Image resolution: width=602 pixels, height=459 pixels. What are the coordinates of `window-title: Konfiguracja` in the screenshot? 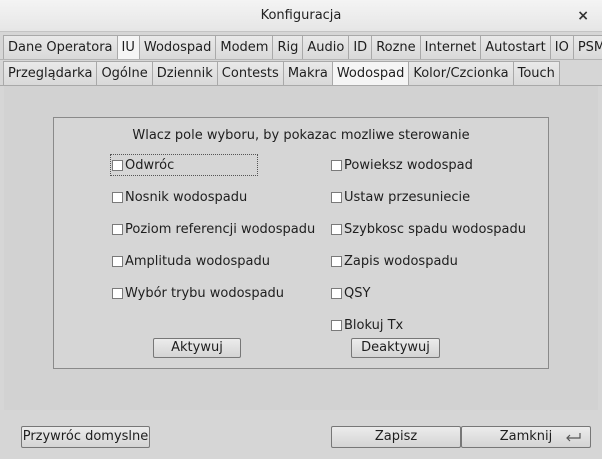 It's located at (301, 15).